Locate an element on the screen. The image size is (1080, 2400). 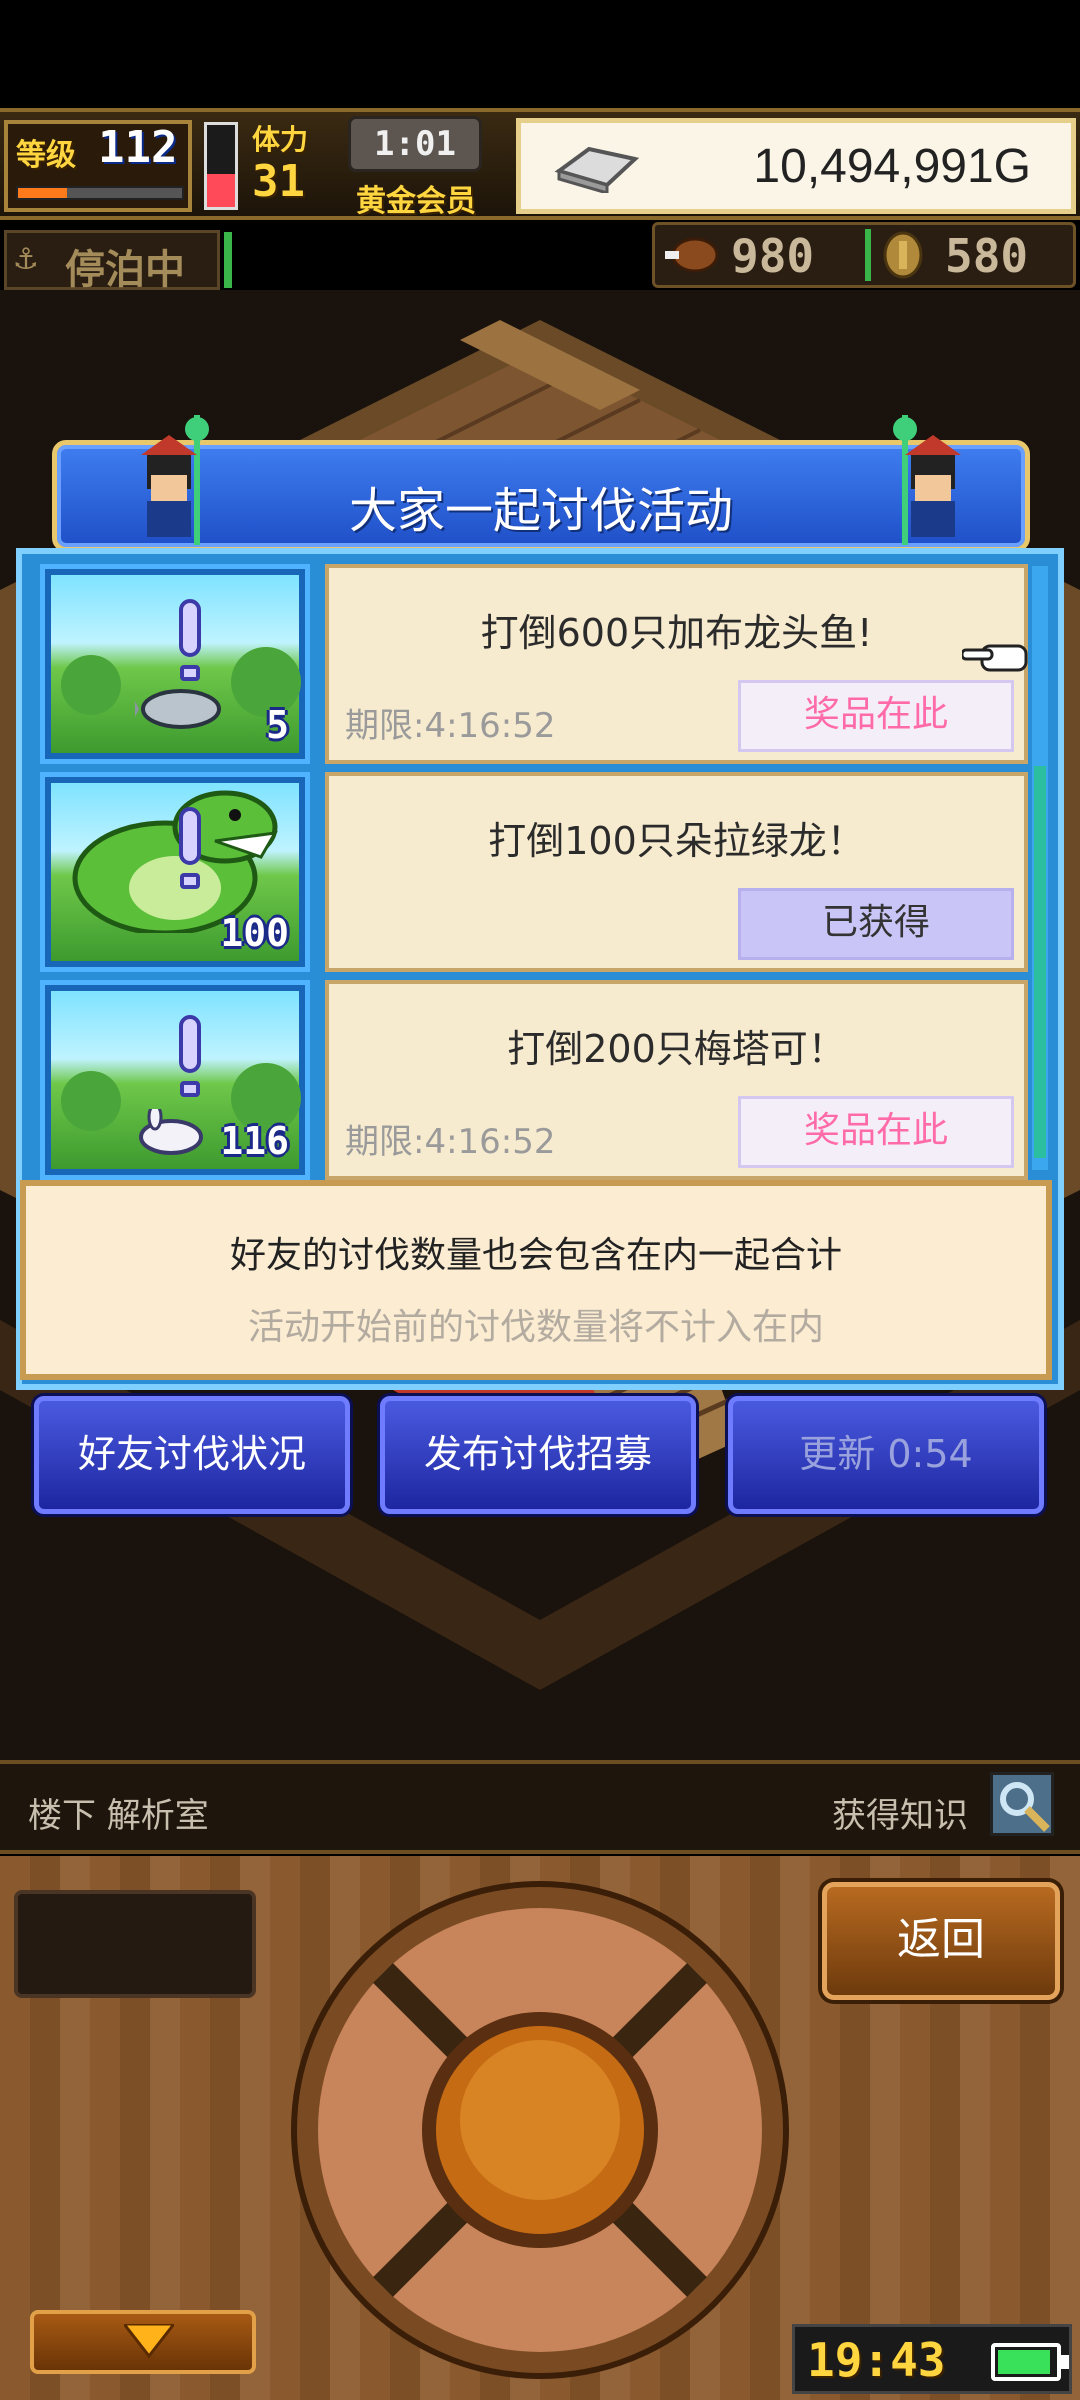
quest-card: 打倒600只加布龙头鱼! 期限:4:16:52 奖品在此 is located at coordinates (676, 664).